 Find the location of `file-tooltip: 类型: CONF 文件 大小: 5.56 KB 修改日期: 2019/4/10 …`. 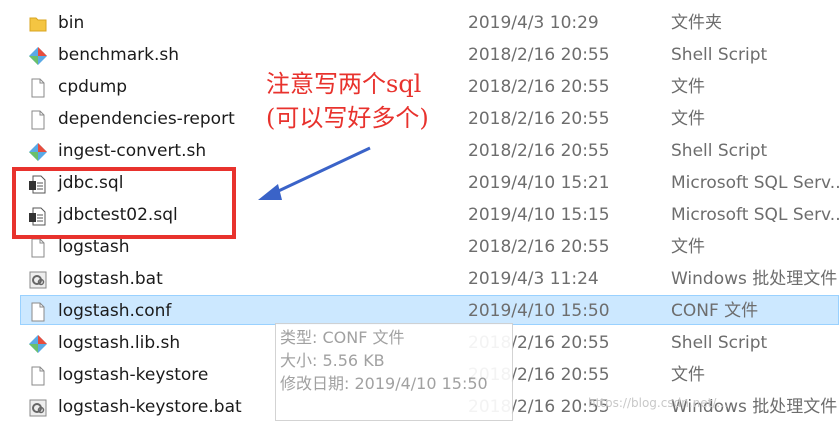

file-tooltip: 类型: CONF 文件 大小: 5.56 KB 修改日期: 2019/4/10 … is located at coordinates (394, 372).